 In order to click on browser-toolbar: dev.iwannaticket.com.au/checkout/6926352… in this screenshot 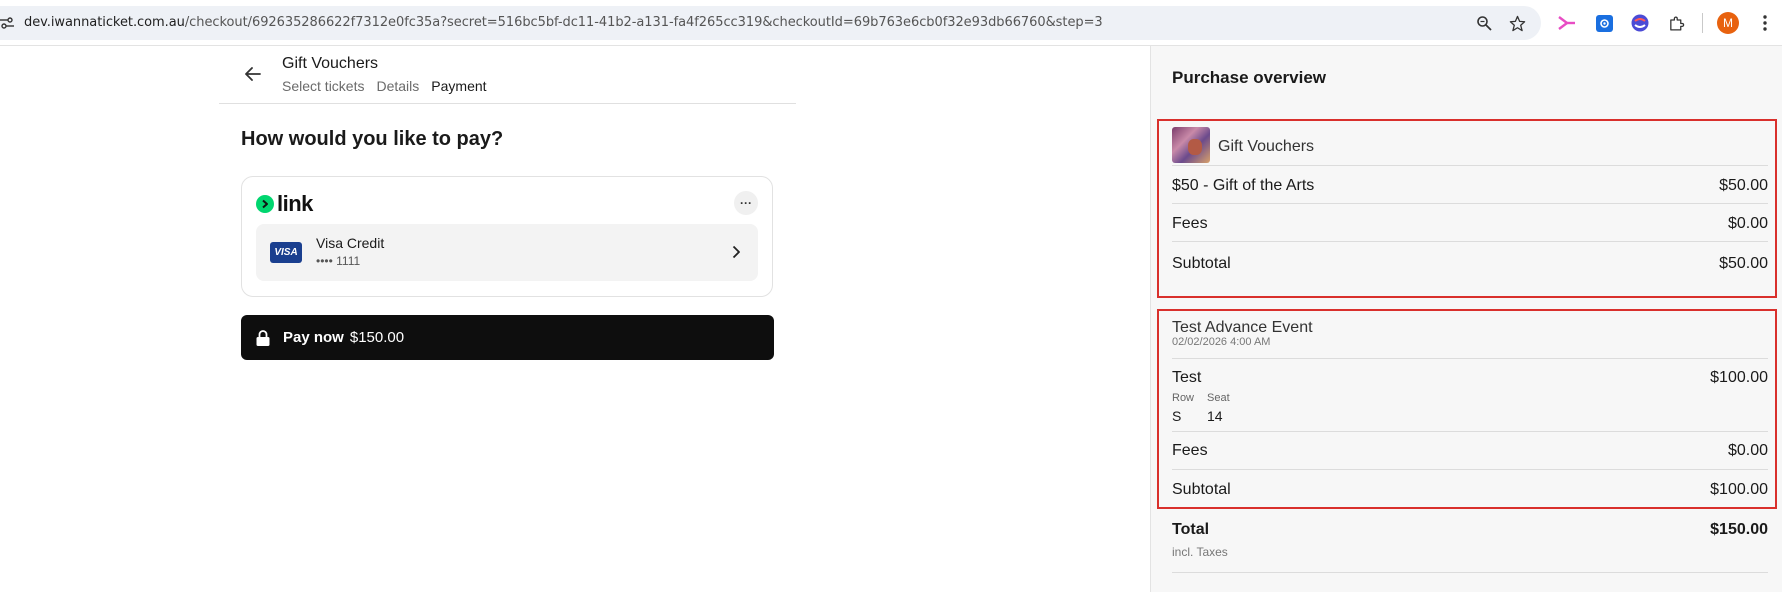, I will do `click(891, 23)`.